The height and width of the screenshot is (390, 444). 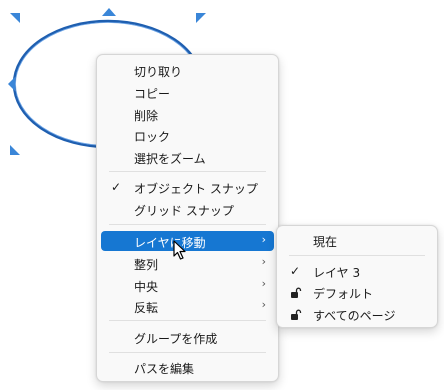 What do you see at coordinates (146, 116) in the screenshot?
I see `menu-item-label: 削除` at bounding box center [146, 116].